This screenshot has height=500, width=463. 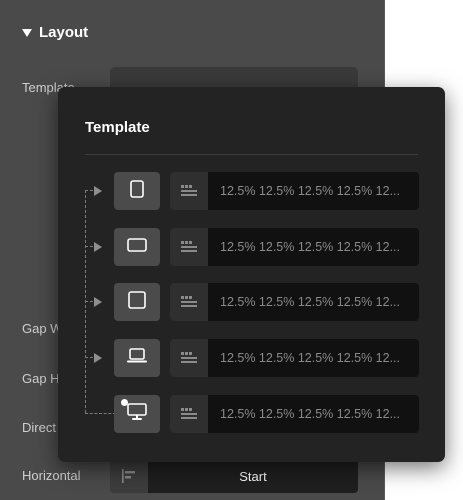 I want to click on desktop-device-button, so click(x=137, y=414).